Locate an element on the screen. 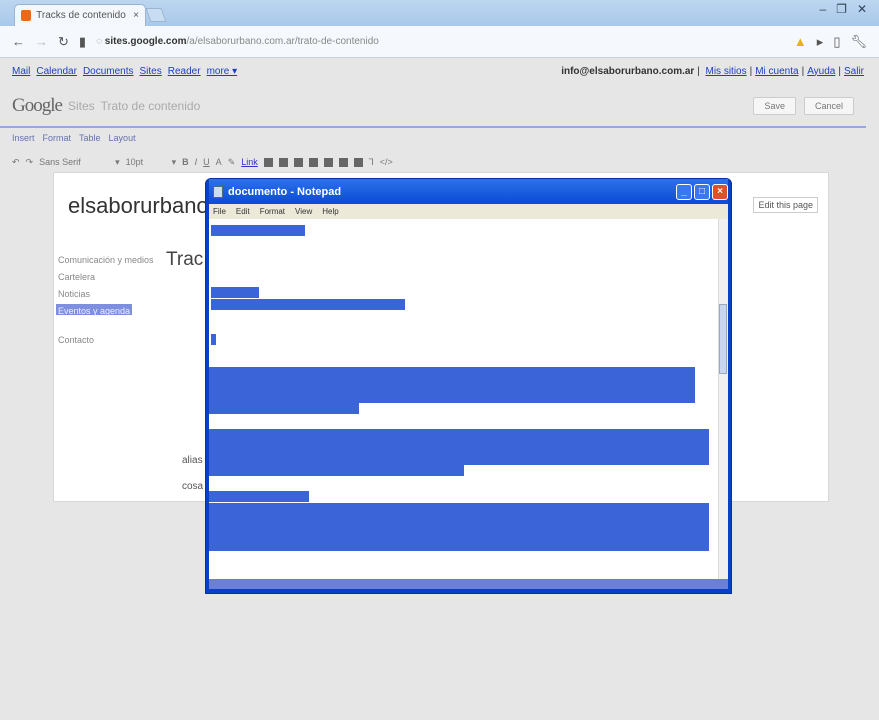 The image size is (879, 720). reload-icon: ↻ is located at coordinates (63, 42).